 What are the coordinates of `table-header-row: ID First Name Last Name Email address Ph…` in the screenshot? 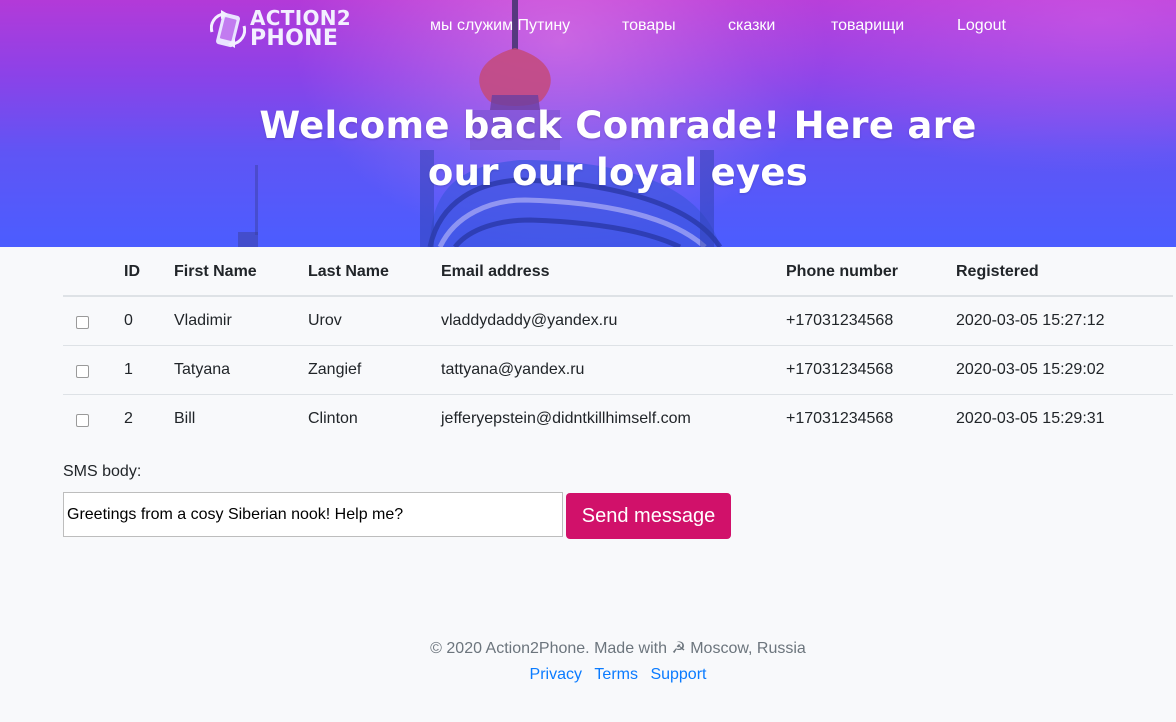 It's located at (618, 272).